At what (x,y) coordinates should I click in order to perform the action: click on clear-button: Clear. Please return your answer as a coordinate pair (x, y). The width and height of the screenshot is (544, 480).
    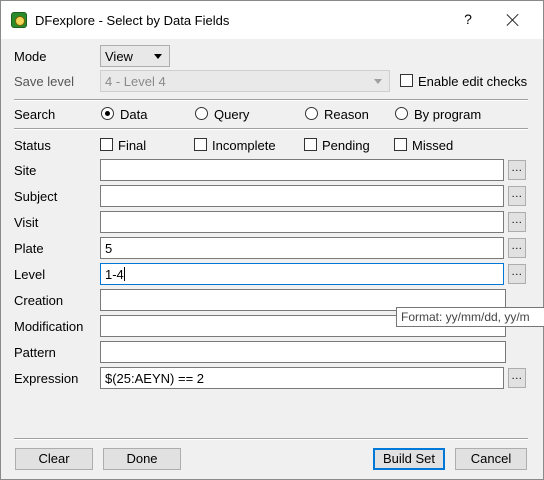
    Looking at the image, I should click on (54, 459).